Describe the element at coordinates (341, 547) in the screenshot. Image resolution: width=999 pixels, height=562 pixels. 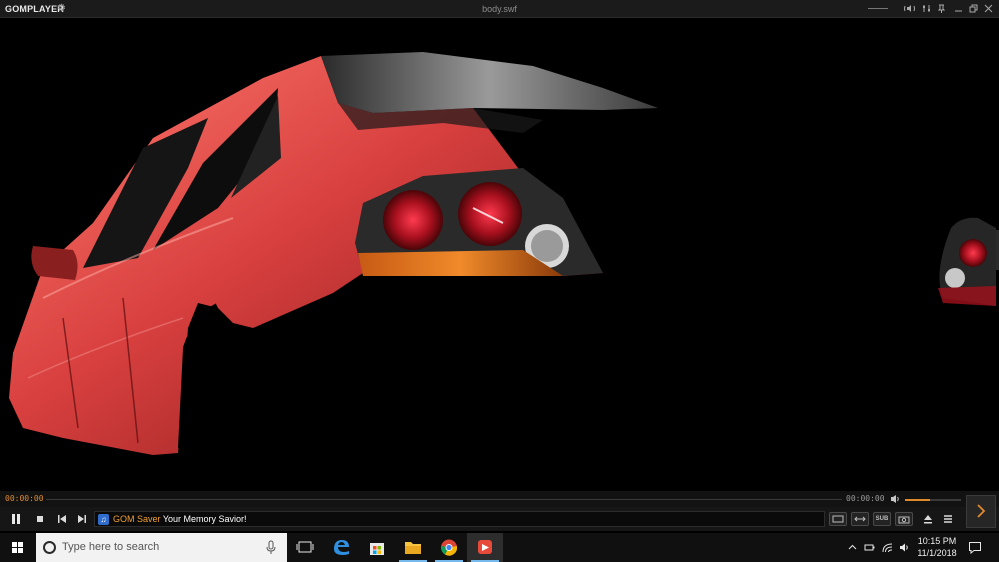
I see `edge-browser-icon` at that location.